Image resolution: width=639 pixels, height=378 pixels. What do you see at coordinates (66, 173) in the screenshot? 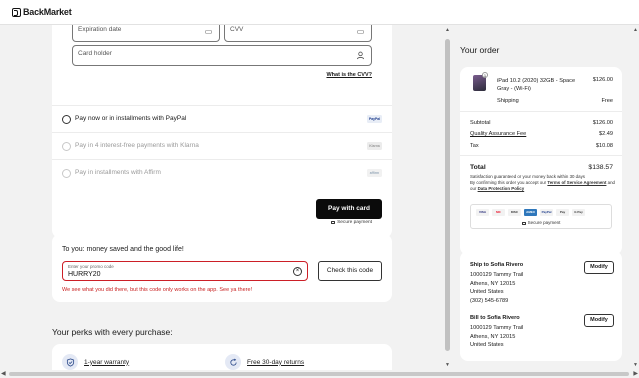
I see `affirm-radio` at bounding box center [66, 173].